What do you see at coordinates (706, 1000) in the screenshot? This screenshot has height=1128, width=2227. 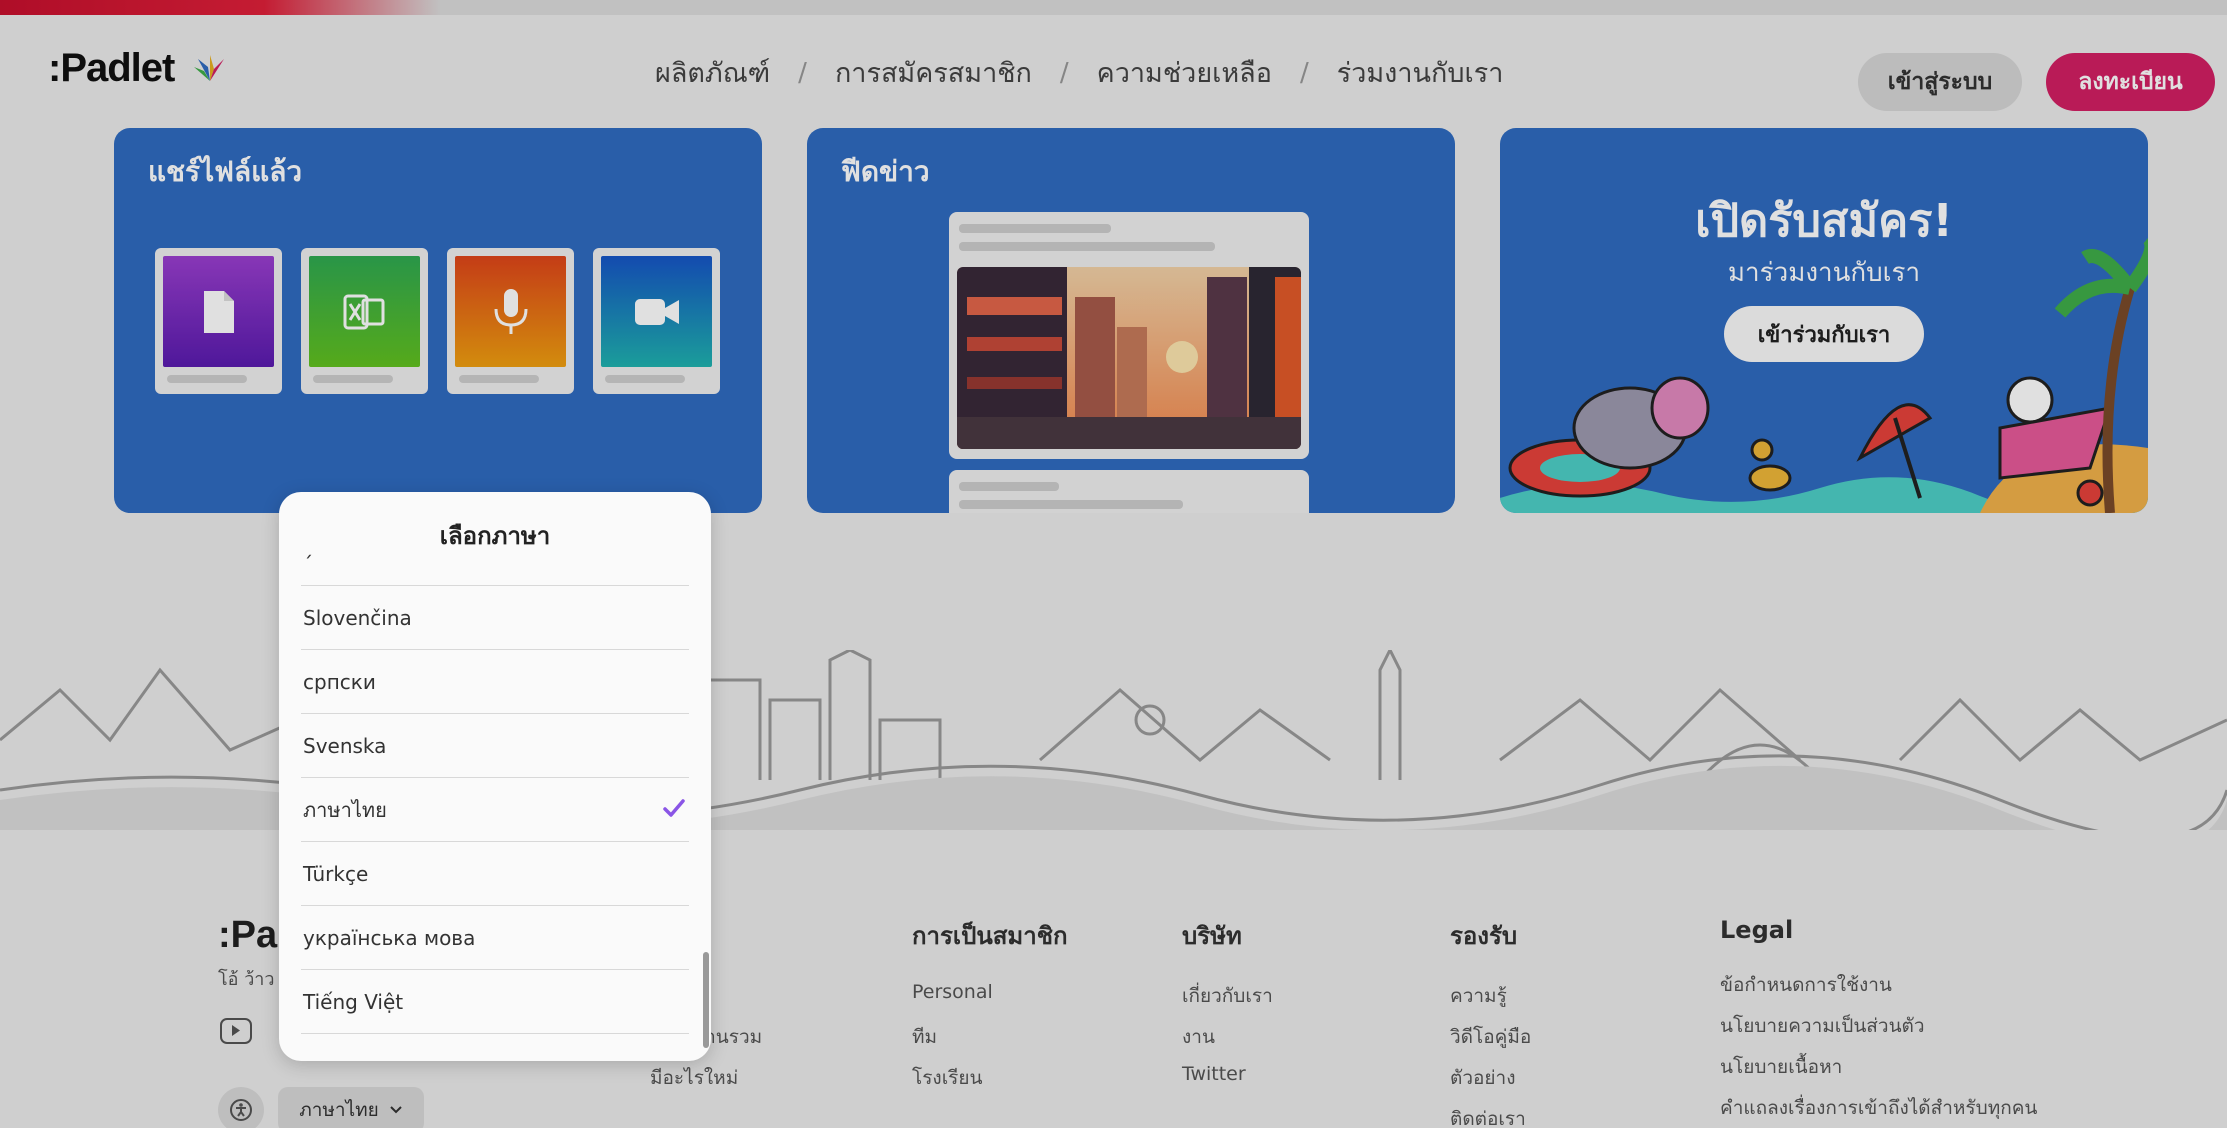 I see `language-list-scrollbar` at bounding box center [706, 1000].